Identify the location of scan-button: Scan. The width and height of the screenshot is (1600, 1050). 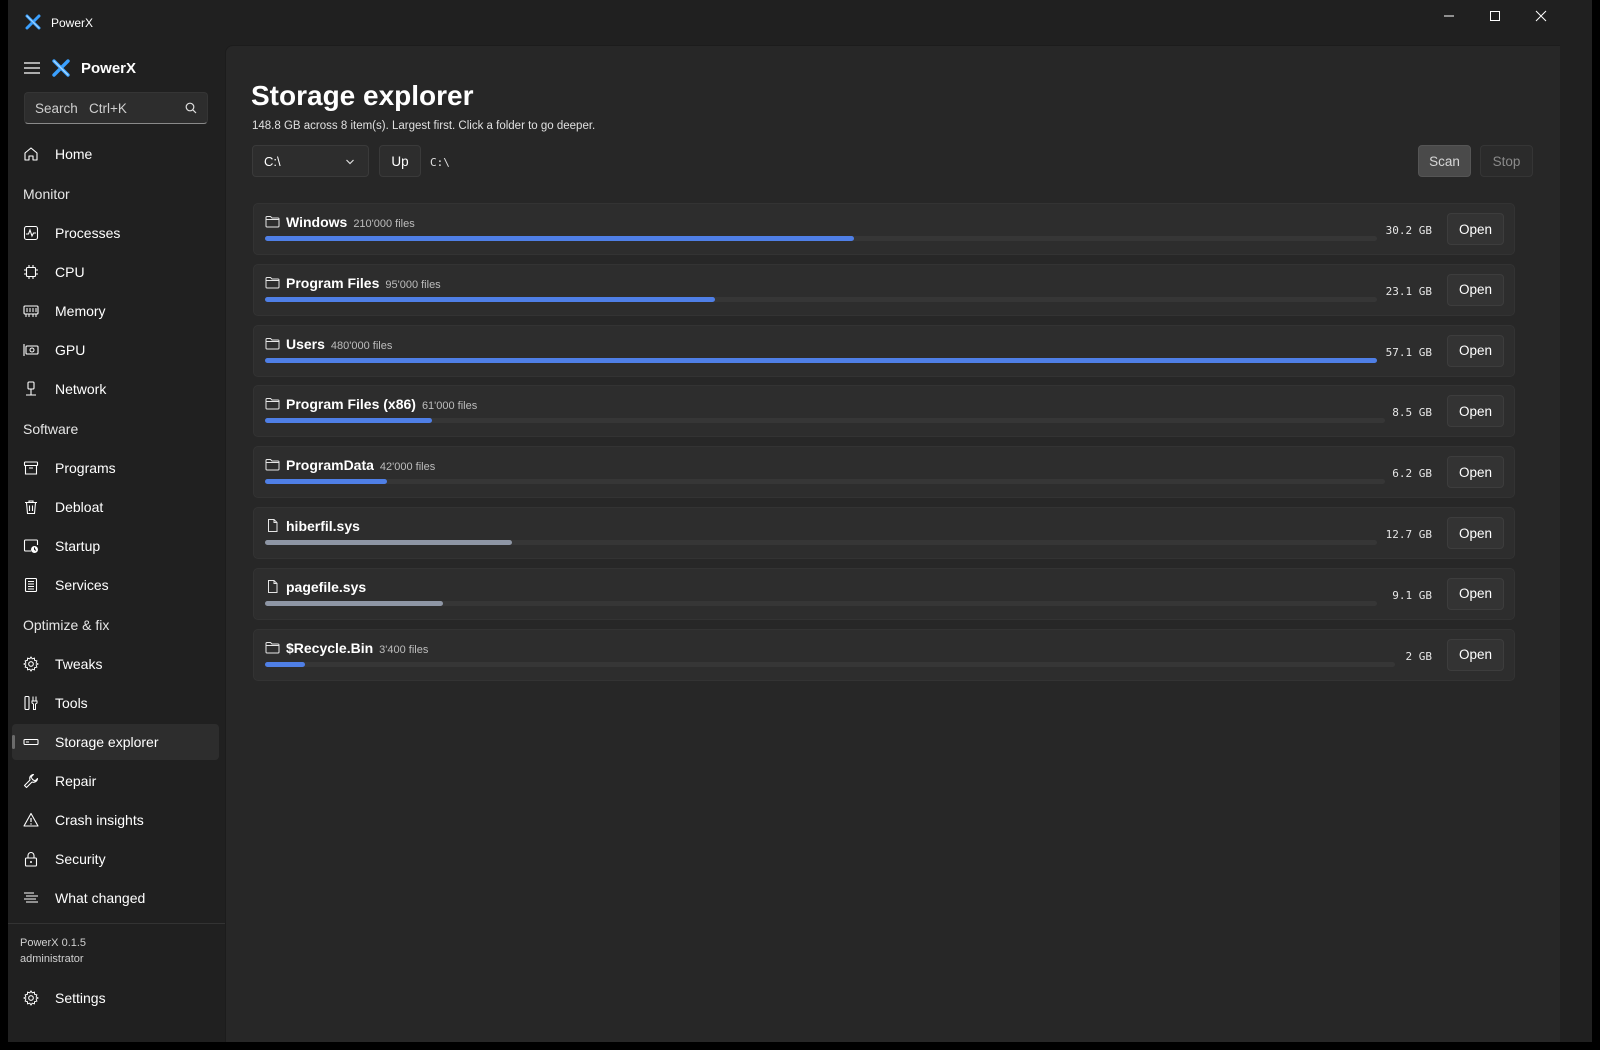
(1444, 161).